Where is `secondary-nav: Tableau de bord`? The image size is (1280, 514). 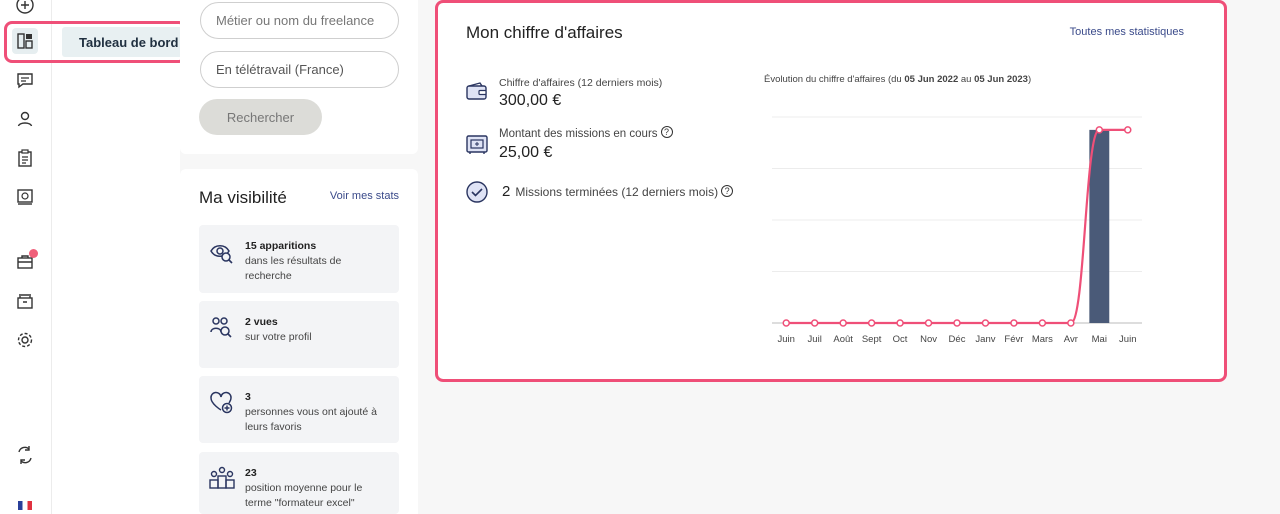 secondary-nav: Tableau de bord is located at coordinates (143, 257).